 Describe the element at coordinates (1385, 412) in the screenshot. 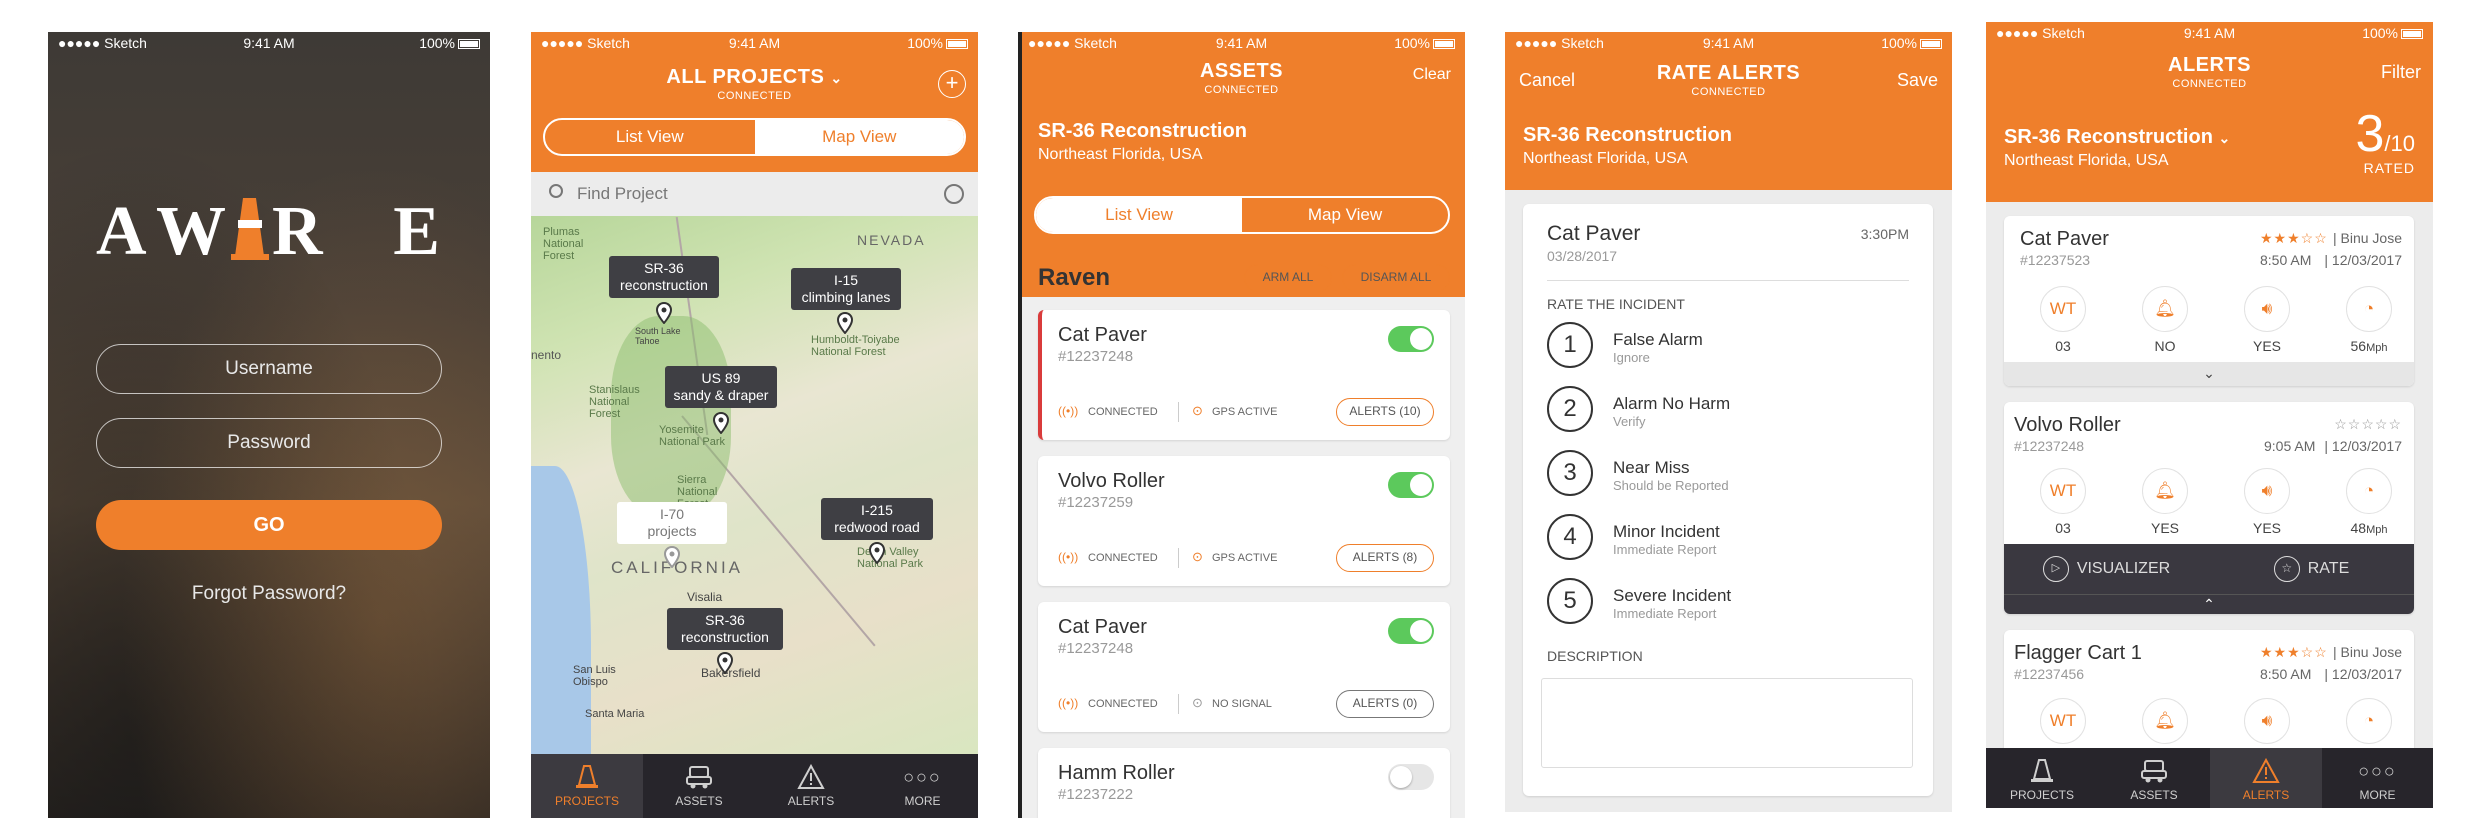

I see `alerts-button: ALERTS (10)` at that location.